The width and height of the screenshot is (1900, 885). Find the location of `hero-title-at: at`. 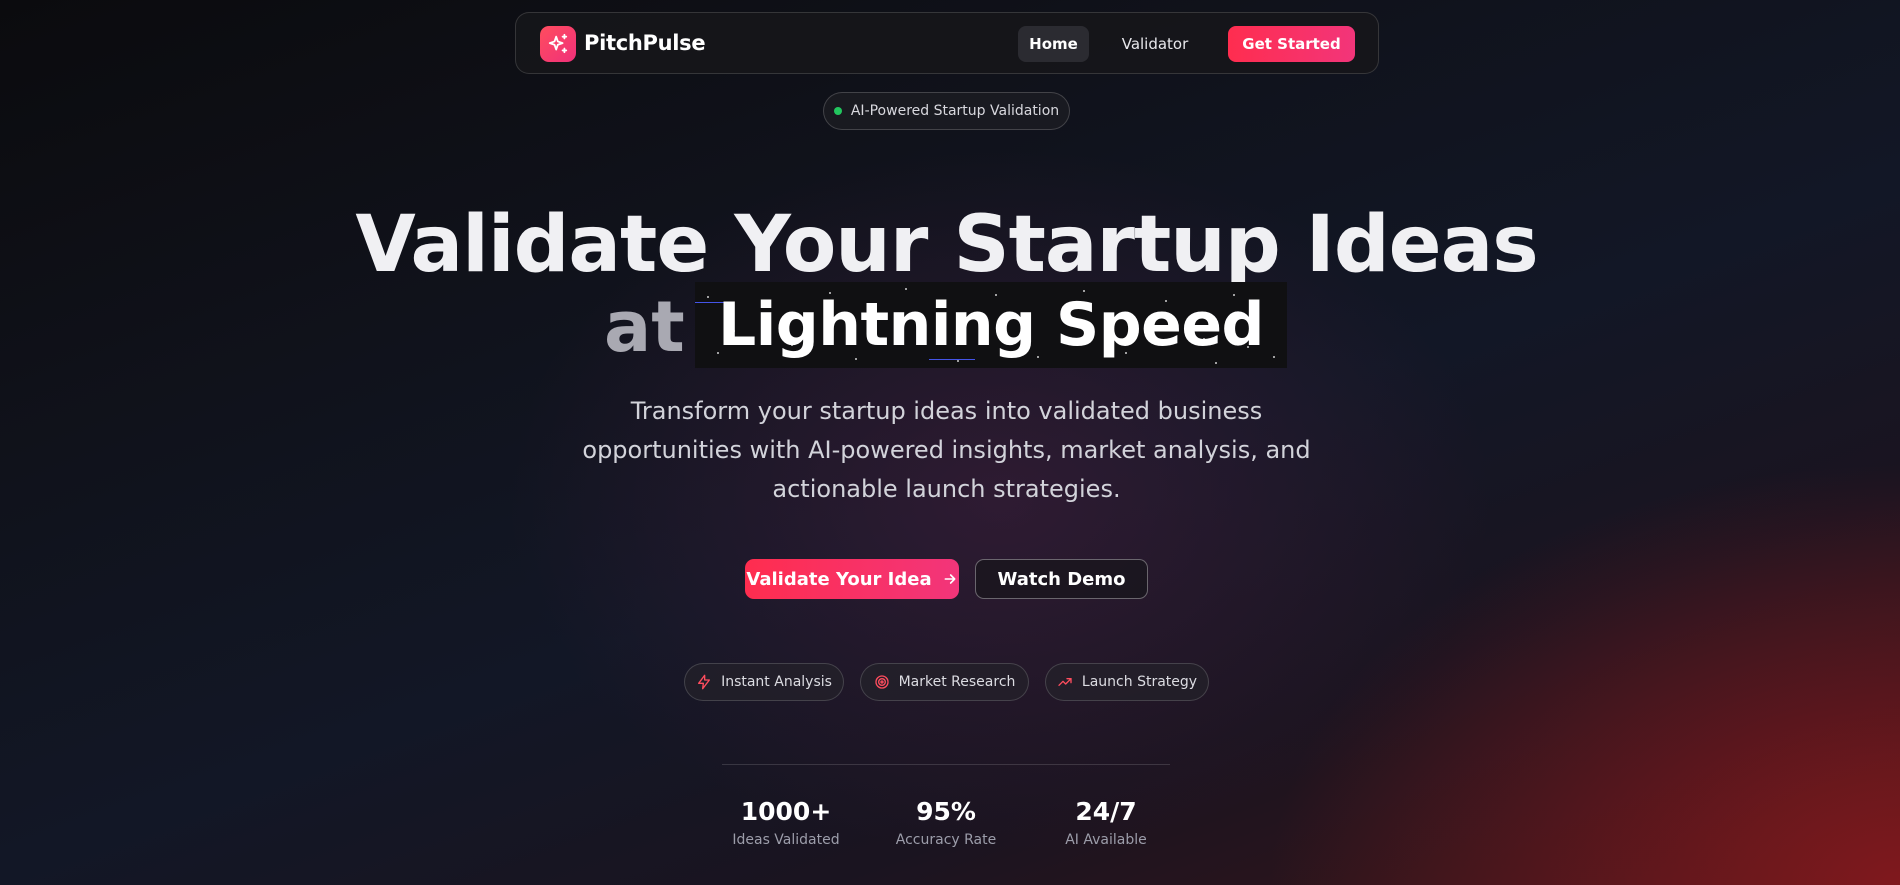

hero-title-at: at is located at coordinates (644, 327).